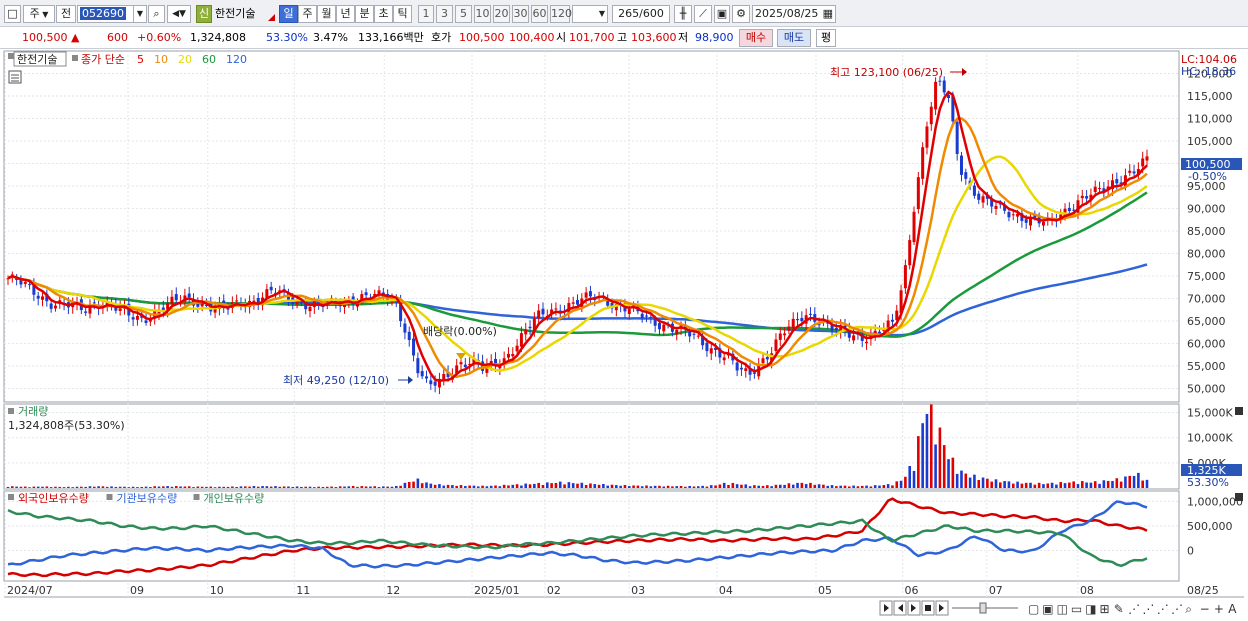 Image resolution: width=1248 pixels, height=621 pixels. Describe the element at coordinates (444, 14) in the screenshot. I see `interval-button-3: 3` at that location.